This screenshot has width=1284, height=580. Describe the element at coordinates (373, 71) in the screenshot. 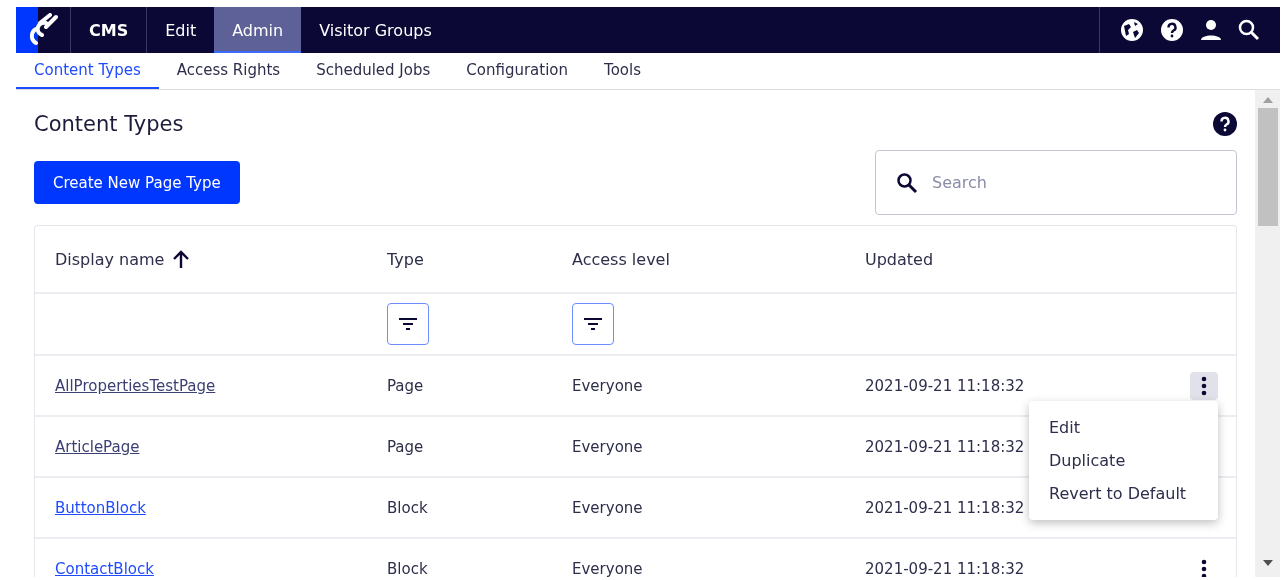

I see `sub-tab: Scheduled Jobs` at that location.